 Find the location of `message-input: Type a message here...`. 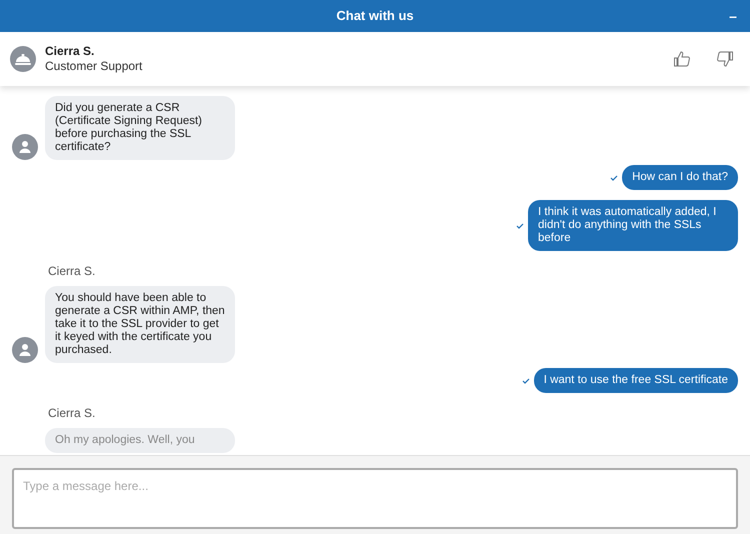

message-input: Type a message here... is located at coordinates (375, 498).